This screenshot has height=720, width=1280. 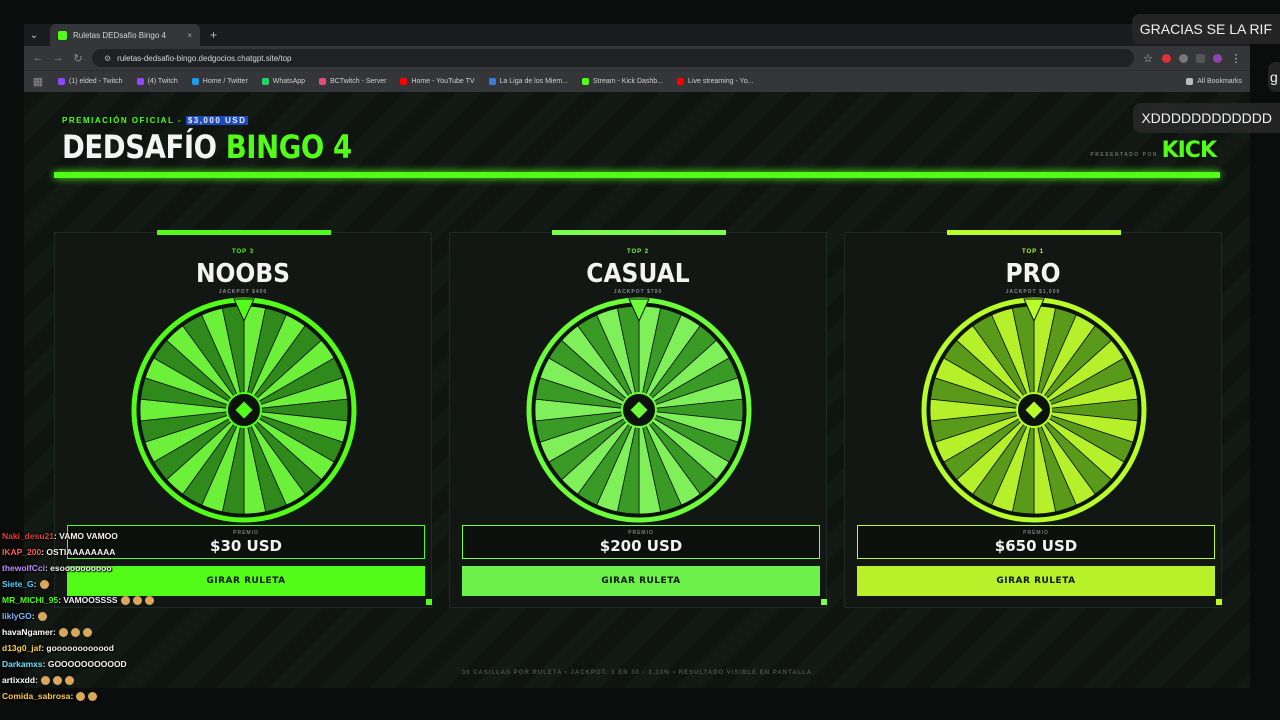 What do you see at coordinates (637, 175) in the screenshot?
I see `header-divider` at bounding box center [637, 175].